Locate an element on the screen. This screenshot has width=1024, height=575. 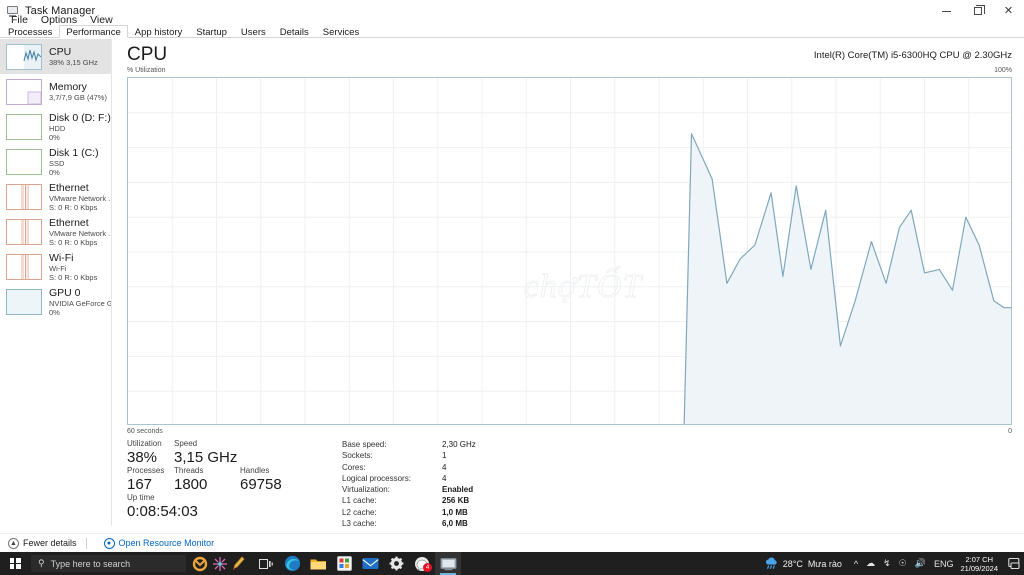
network-icon: ↯ is located at coordinates (887, 563).